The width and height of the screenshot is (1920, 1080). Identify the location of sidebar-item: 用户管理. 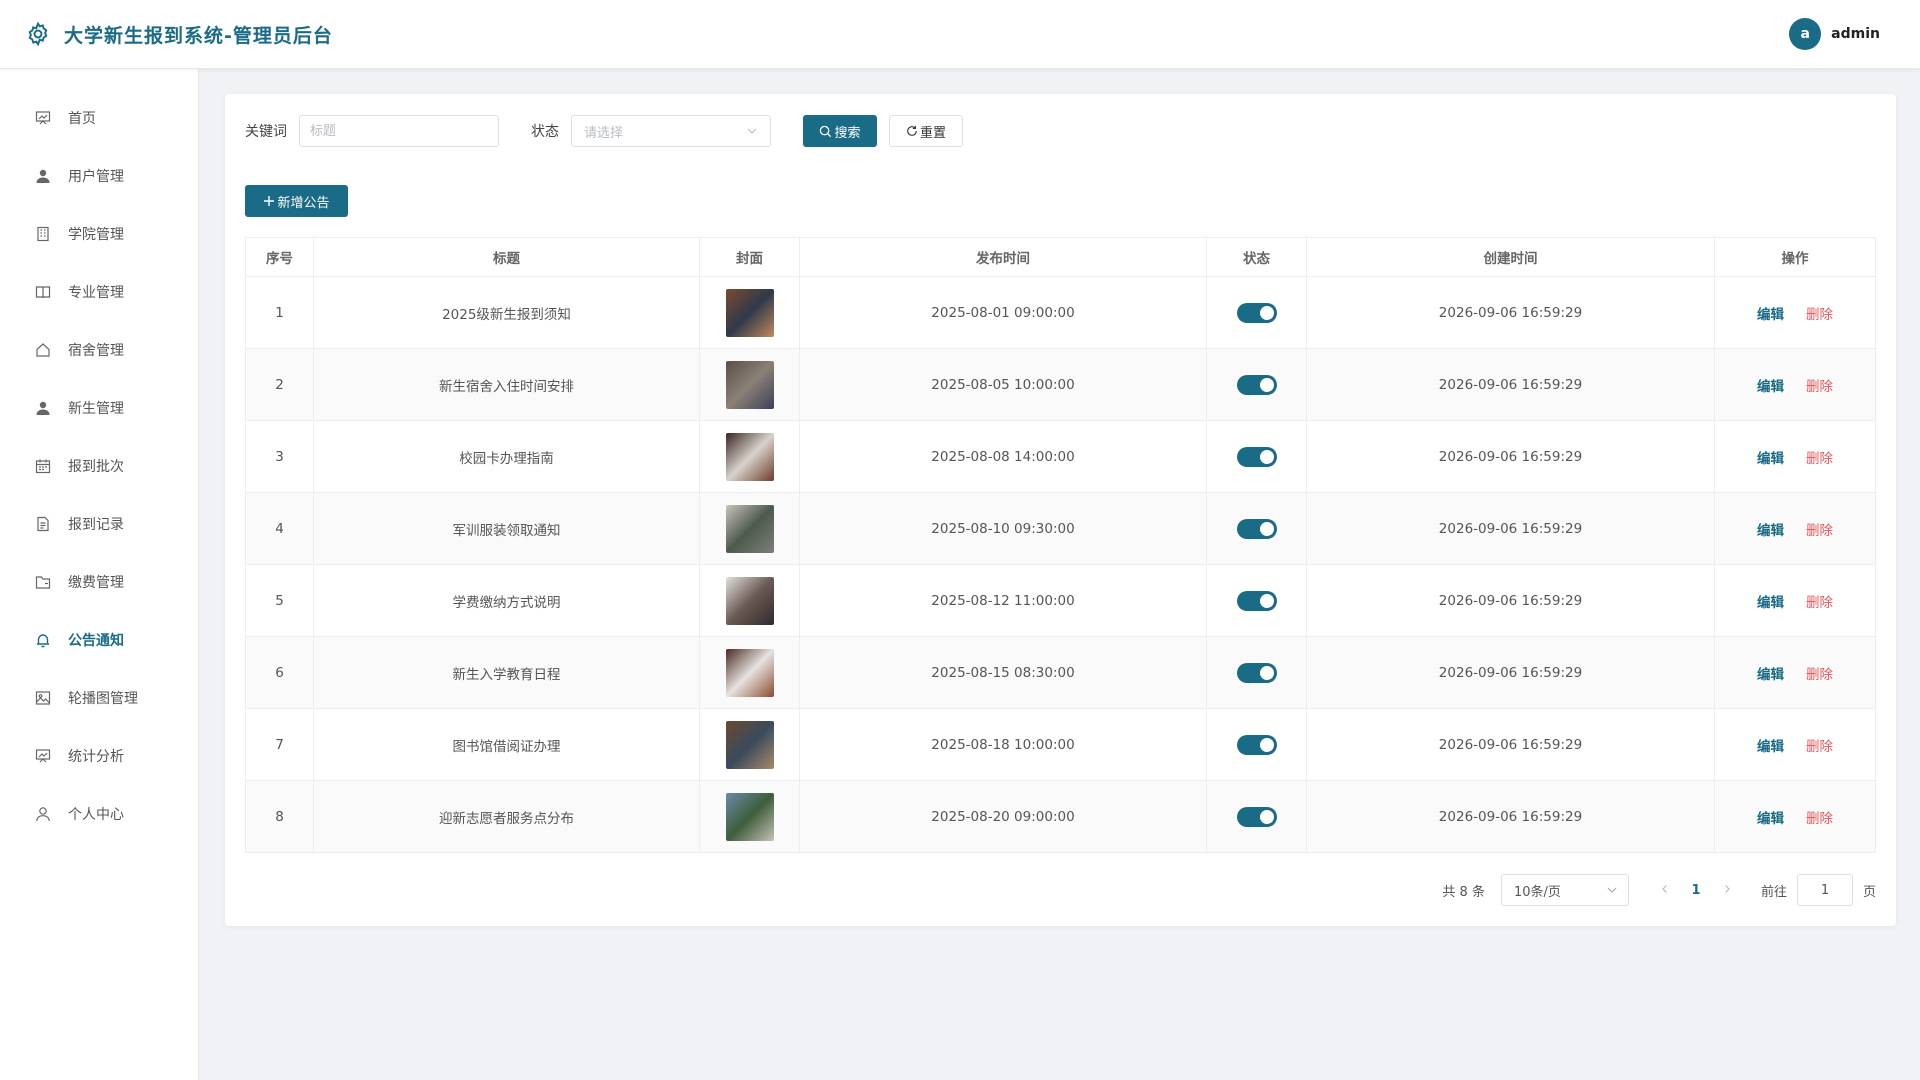
(99, 176).